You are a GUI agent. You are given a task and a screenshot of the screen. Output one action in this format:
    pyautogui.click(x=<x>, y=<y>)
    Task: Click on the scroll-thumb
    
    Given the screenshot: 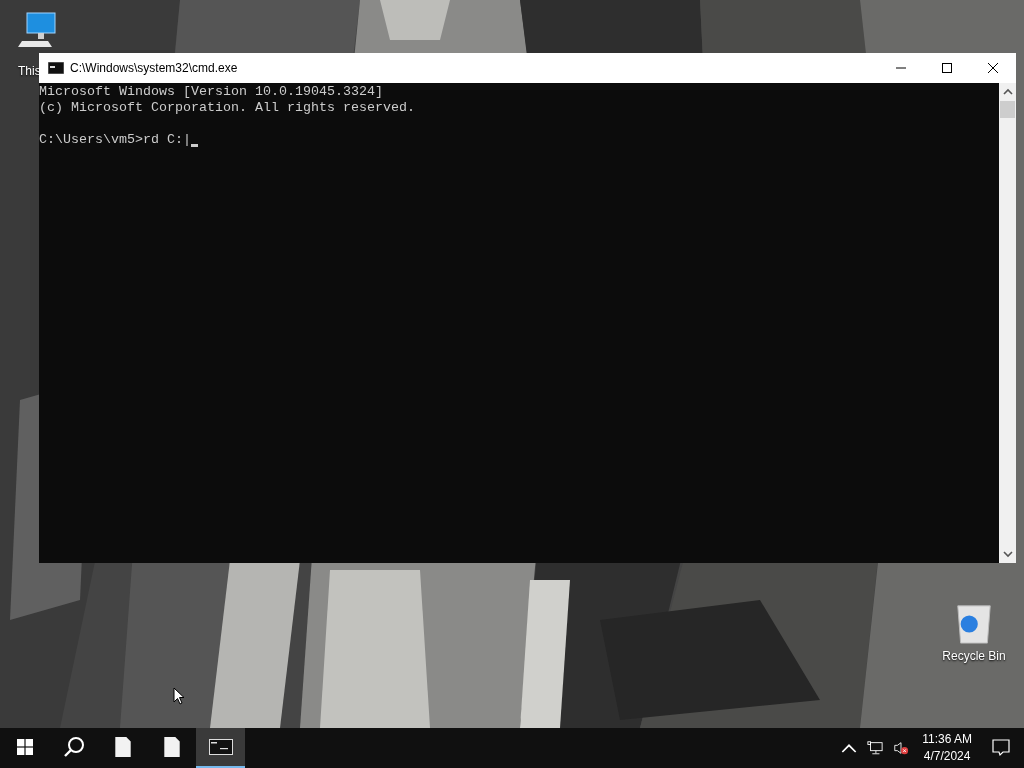 What is the action you would take?
    pyautogui.click(x=1007, y=109)
    